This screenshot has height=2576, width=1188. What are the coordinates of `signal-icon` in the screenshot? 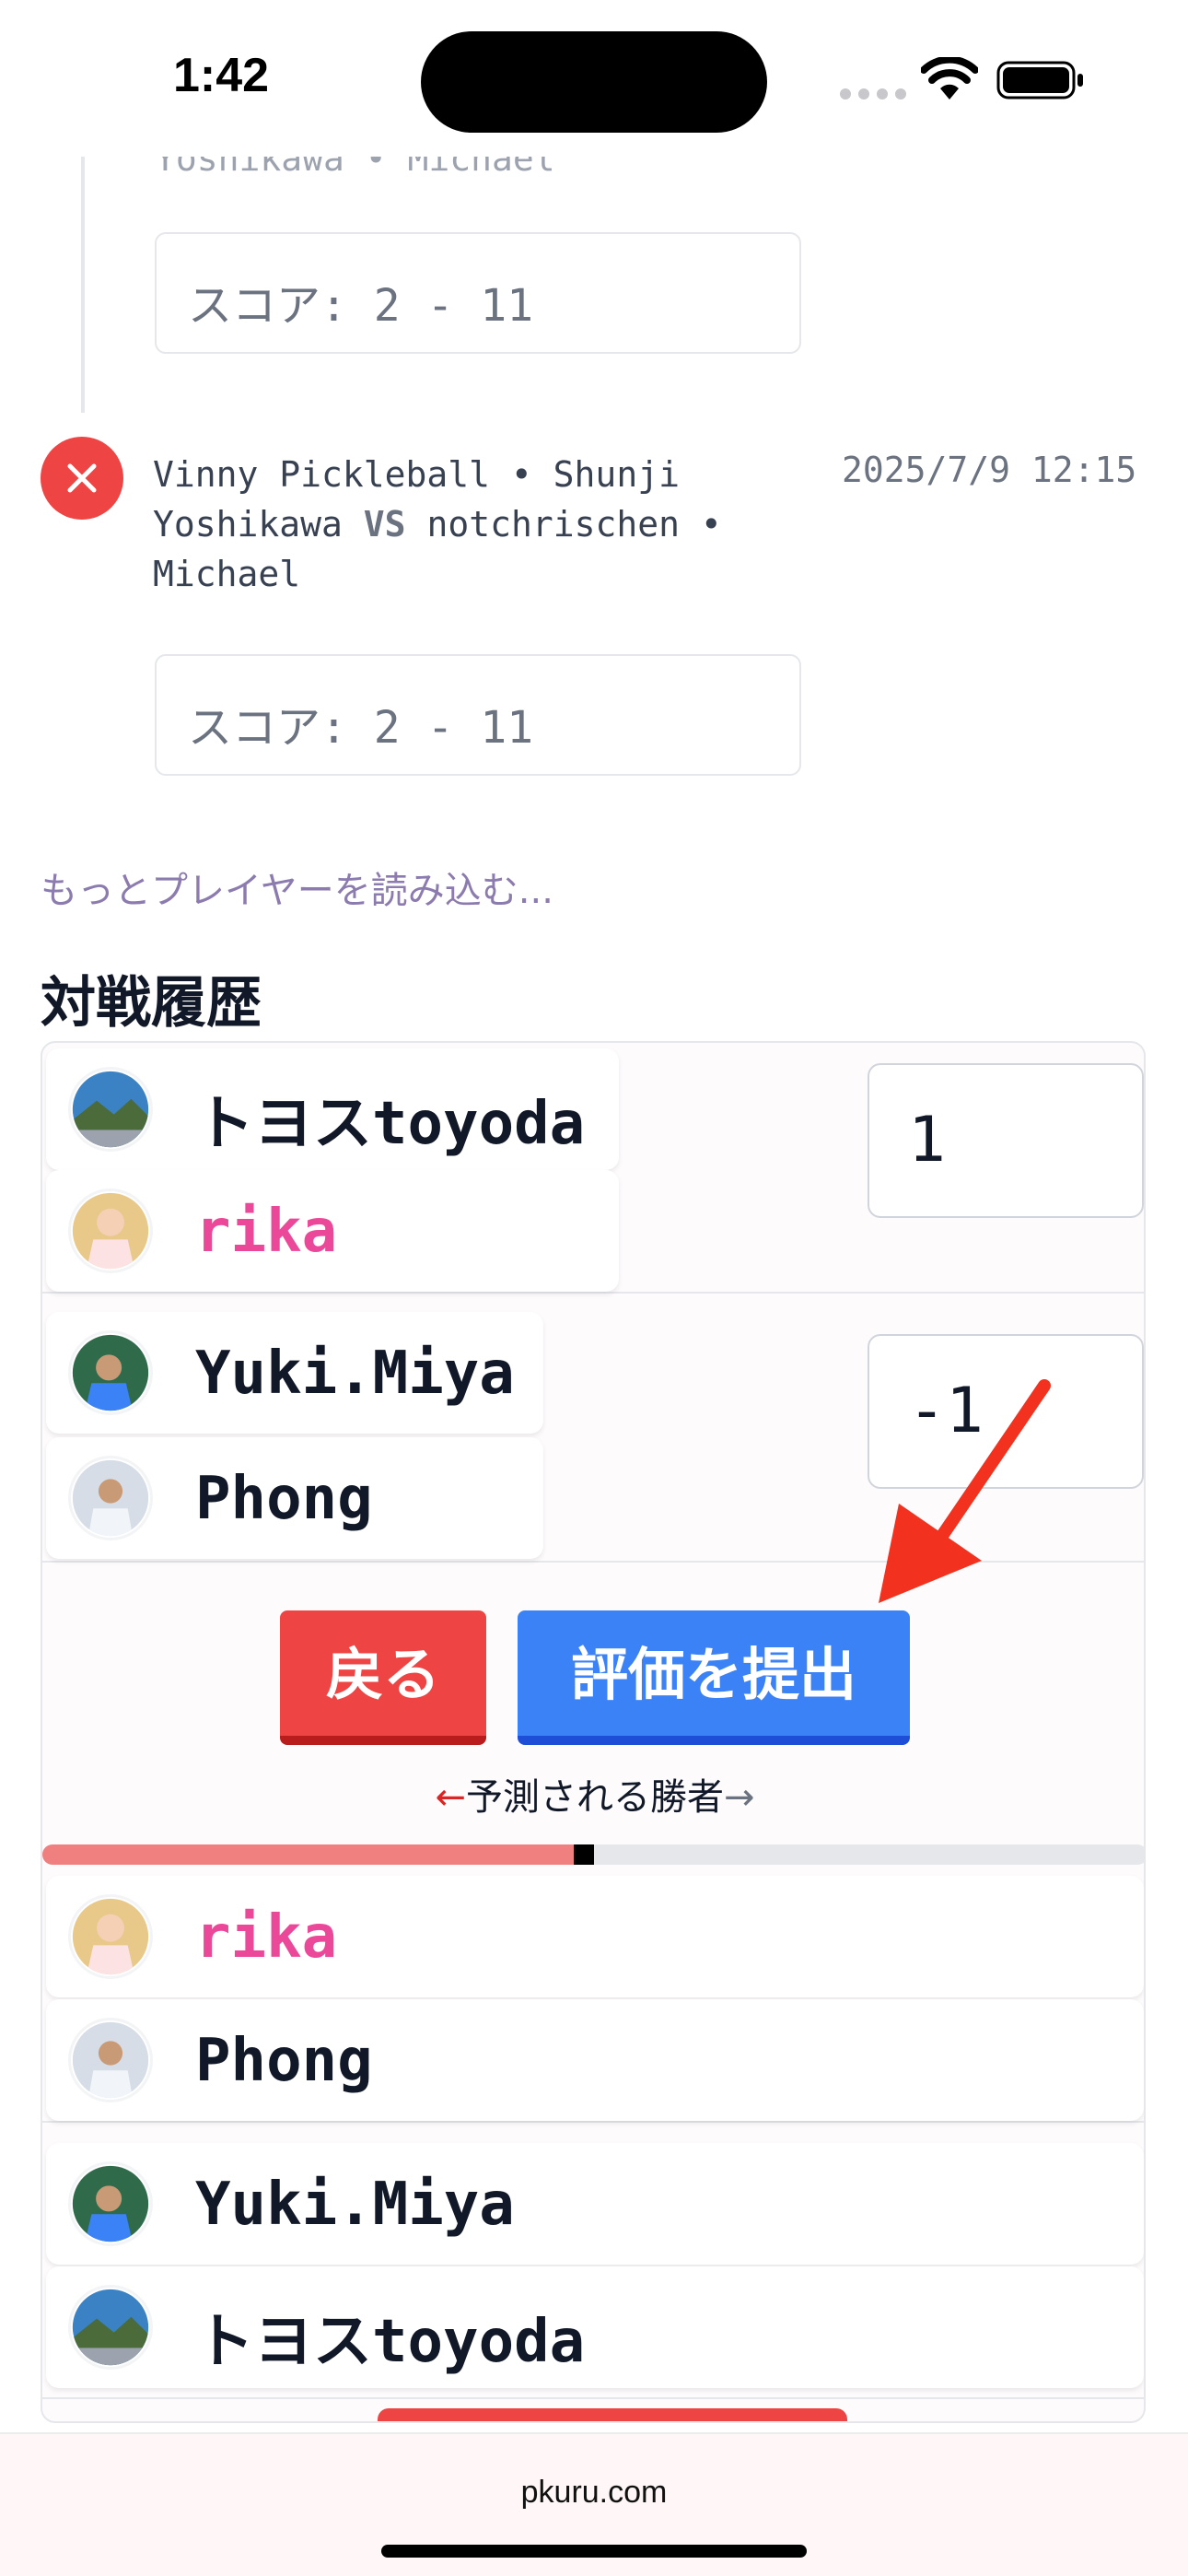 It's located at (873, 94).